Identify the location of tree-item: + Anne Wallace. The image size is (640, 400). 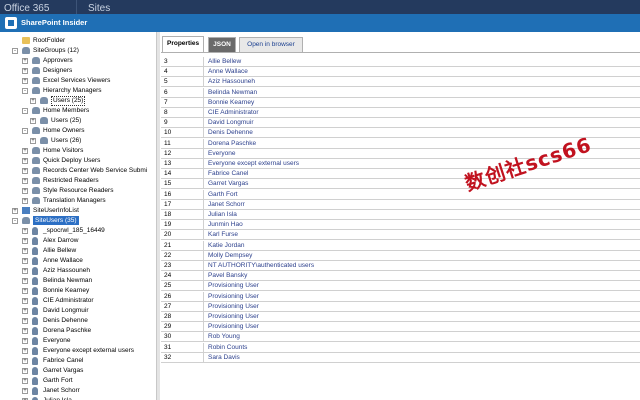
(78, 261).